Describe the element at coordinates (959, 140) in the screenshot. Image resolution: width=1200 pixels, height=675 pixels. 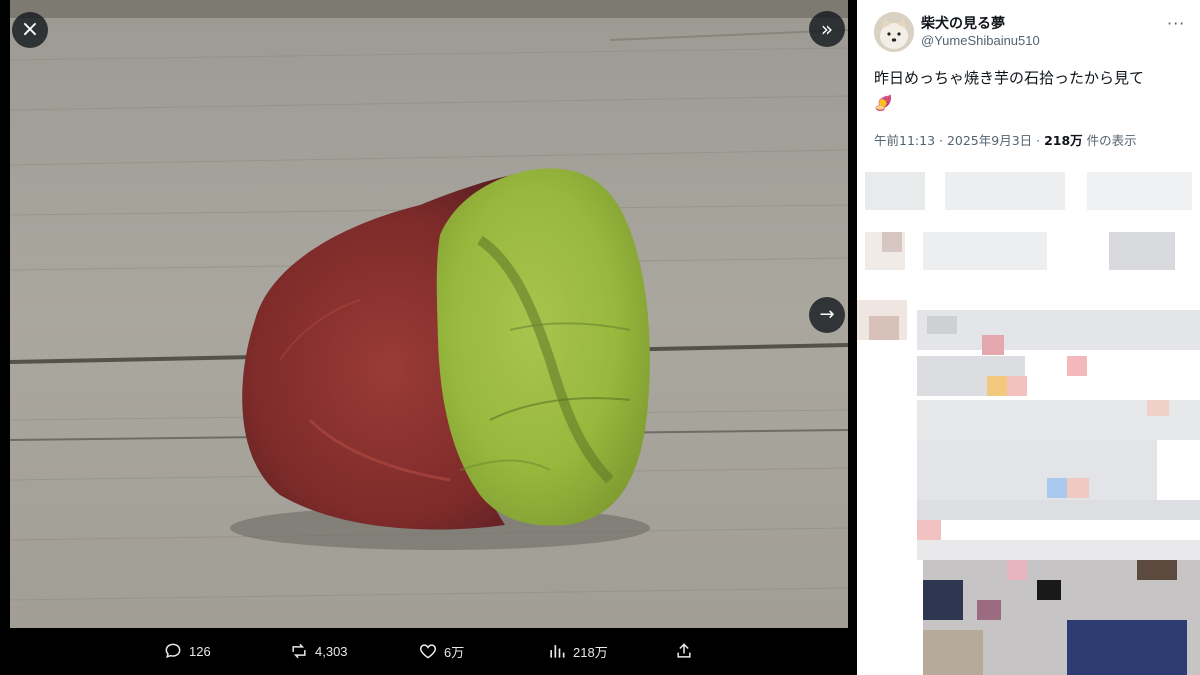
I see `tweet-timestamp: 午前11:13 · 2025年9月3日 ·` at that location.